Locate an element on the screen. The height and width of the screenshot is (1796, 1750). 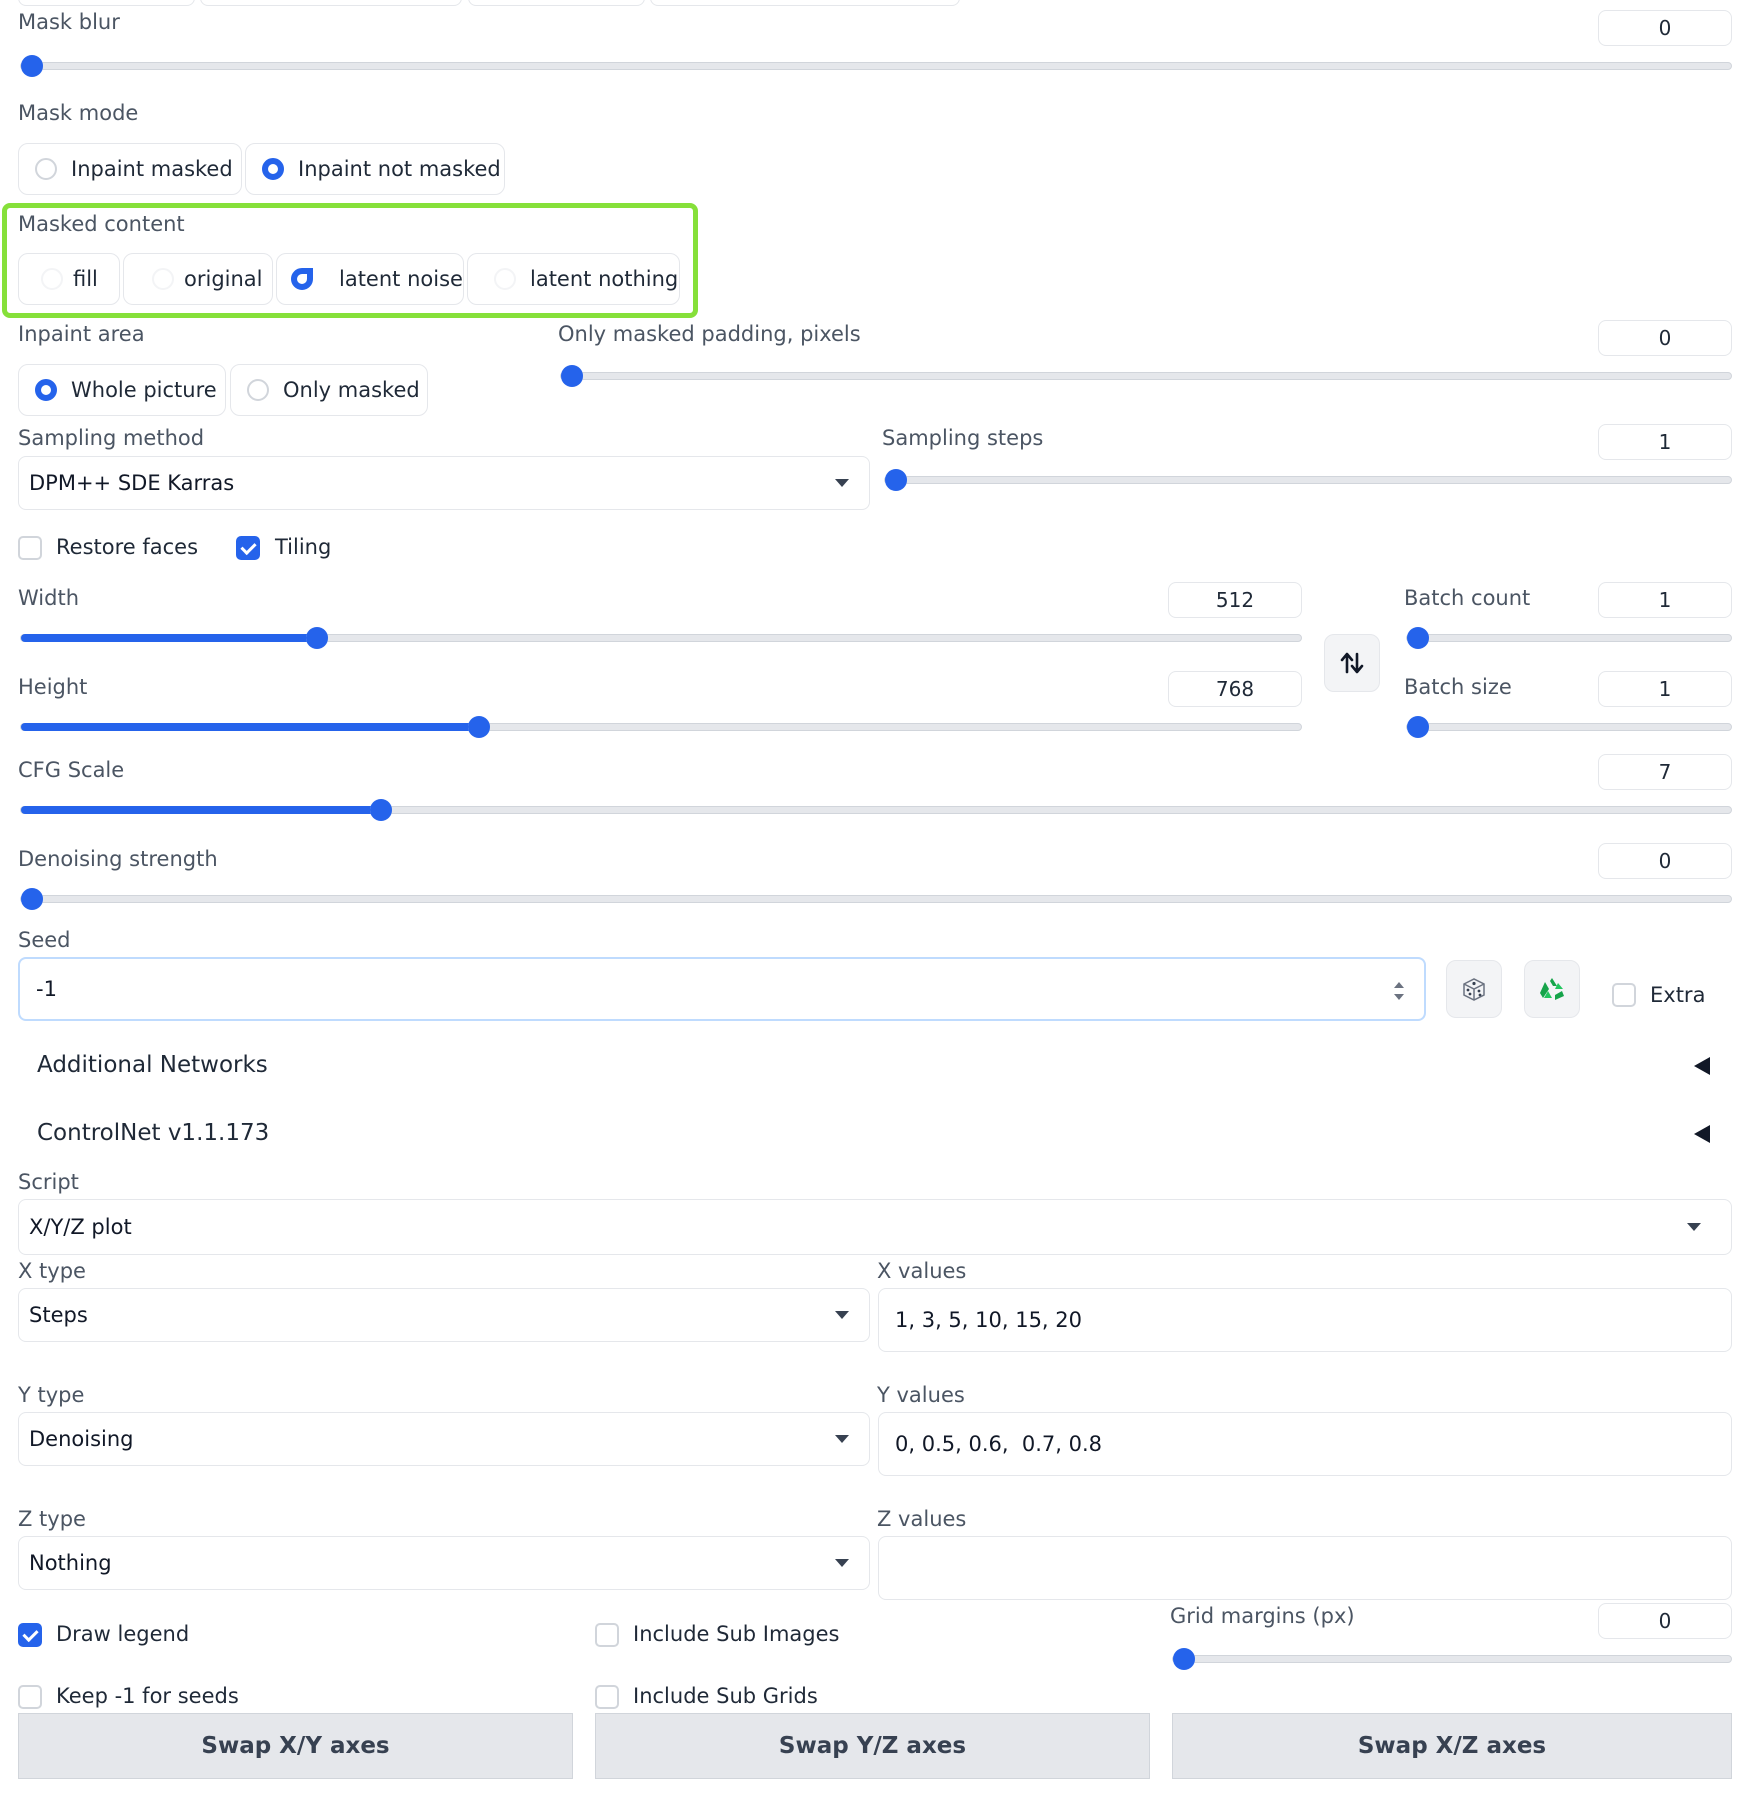
include-sub-images-label: Include Sub Images is located at coordinates (736, 1634).